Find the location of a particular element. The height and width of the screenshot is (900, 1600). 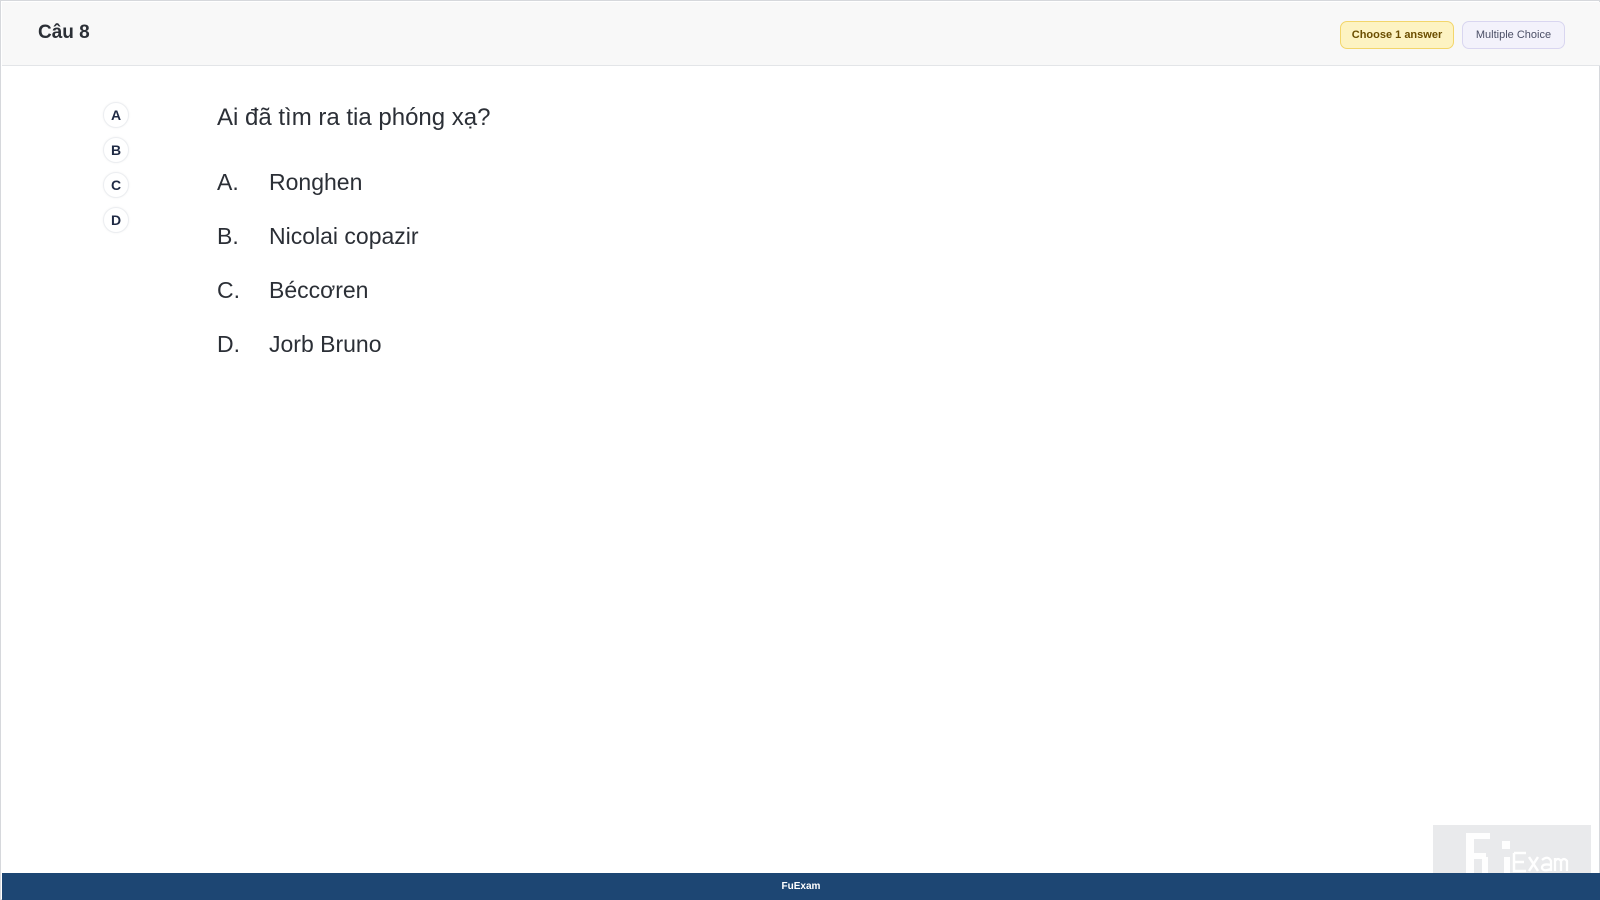

option-label: A. is located at coordinates (228, 181).